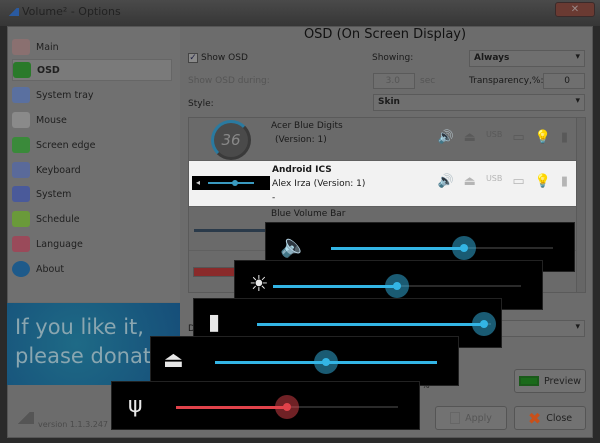 This screenshot has width=600, height=443. I want to click on skin-preview-digits: 36, so click(231, 140).